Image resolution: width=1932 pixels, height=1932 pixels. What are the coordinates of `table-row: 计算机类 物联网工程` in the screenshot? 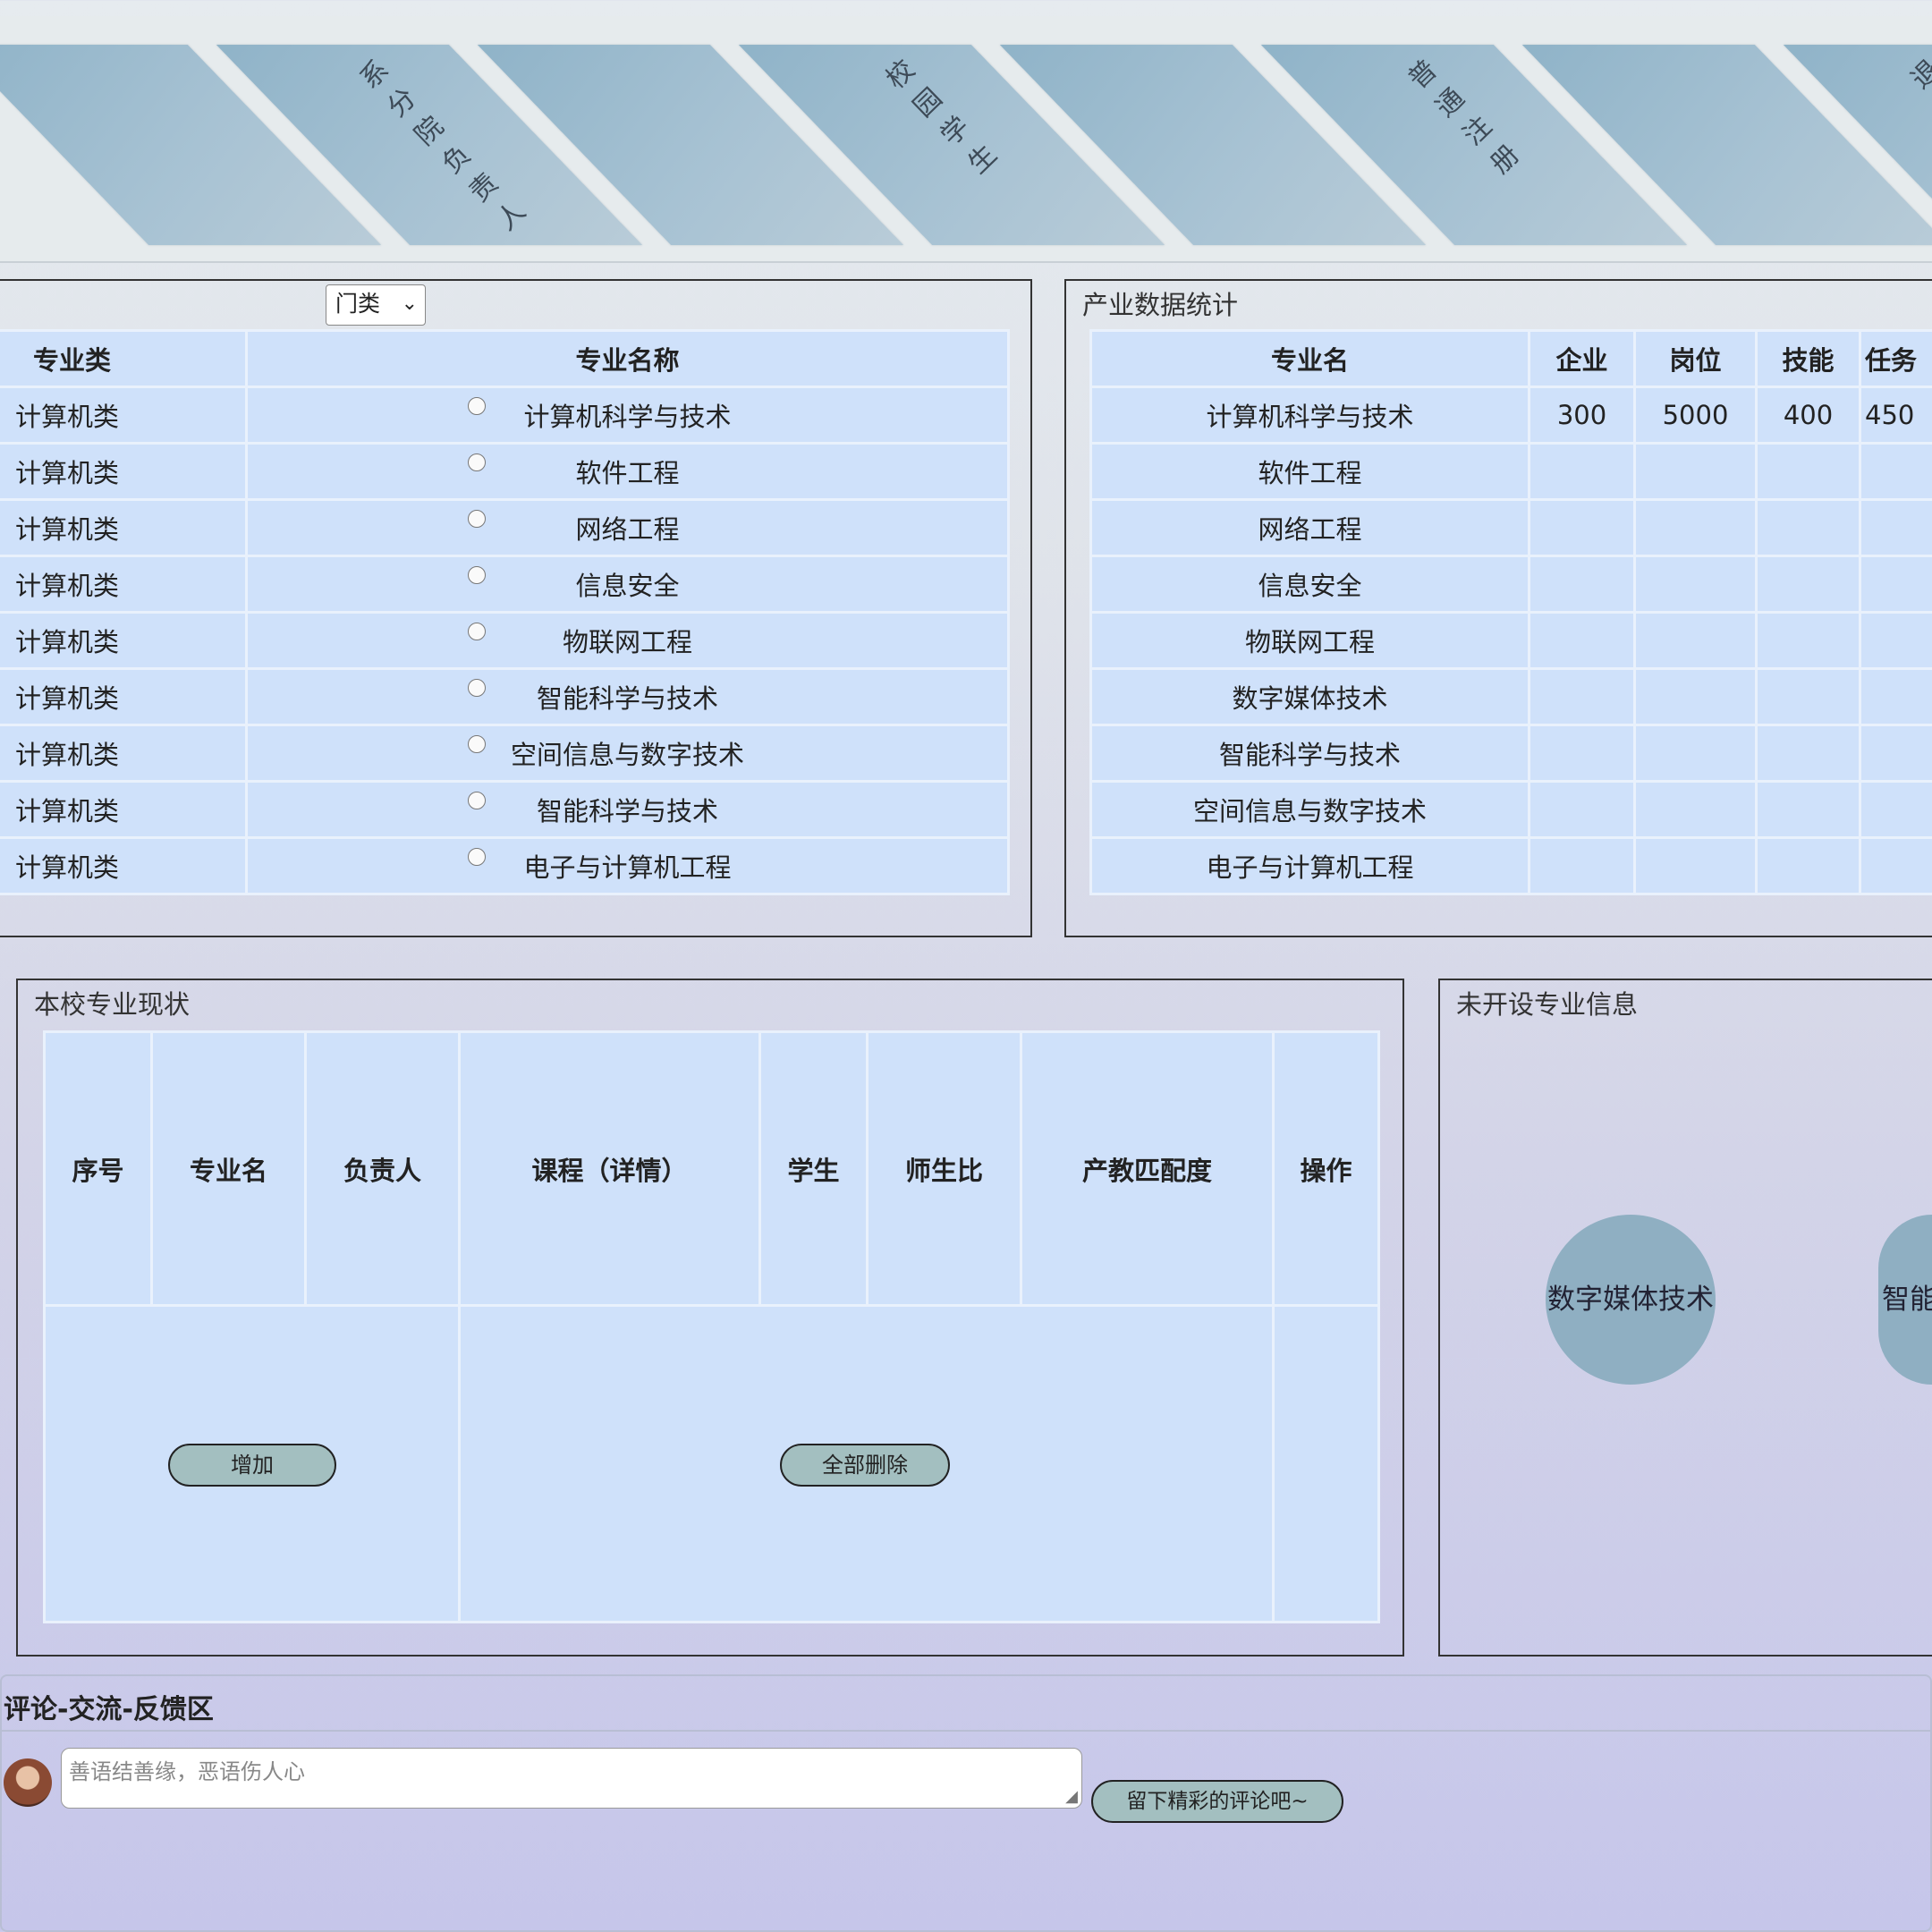 It's located at (505, 640).